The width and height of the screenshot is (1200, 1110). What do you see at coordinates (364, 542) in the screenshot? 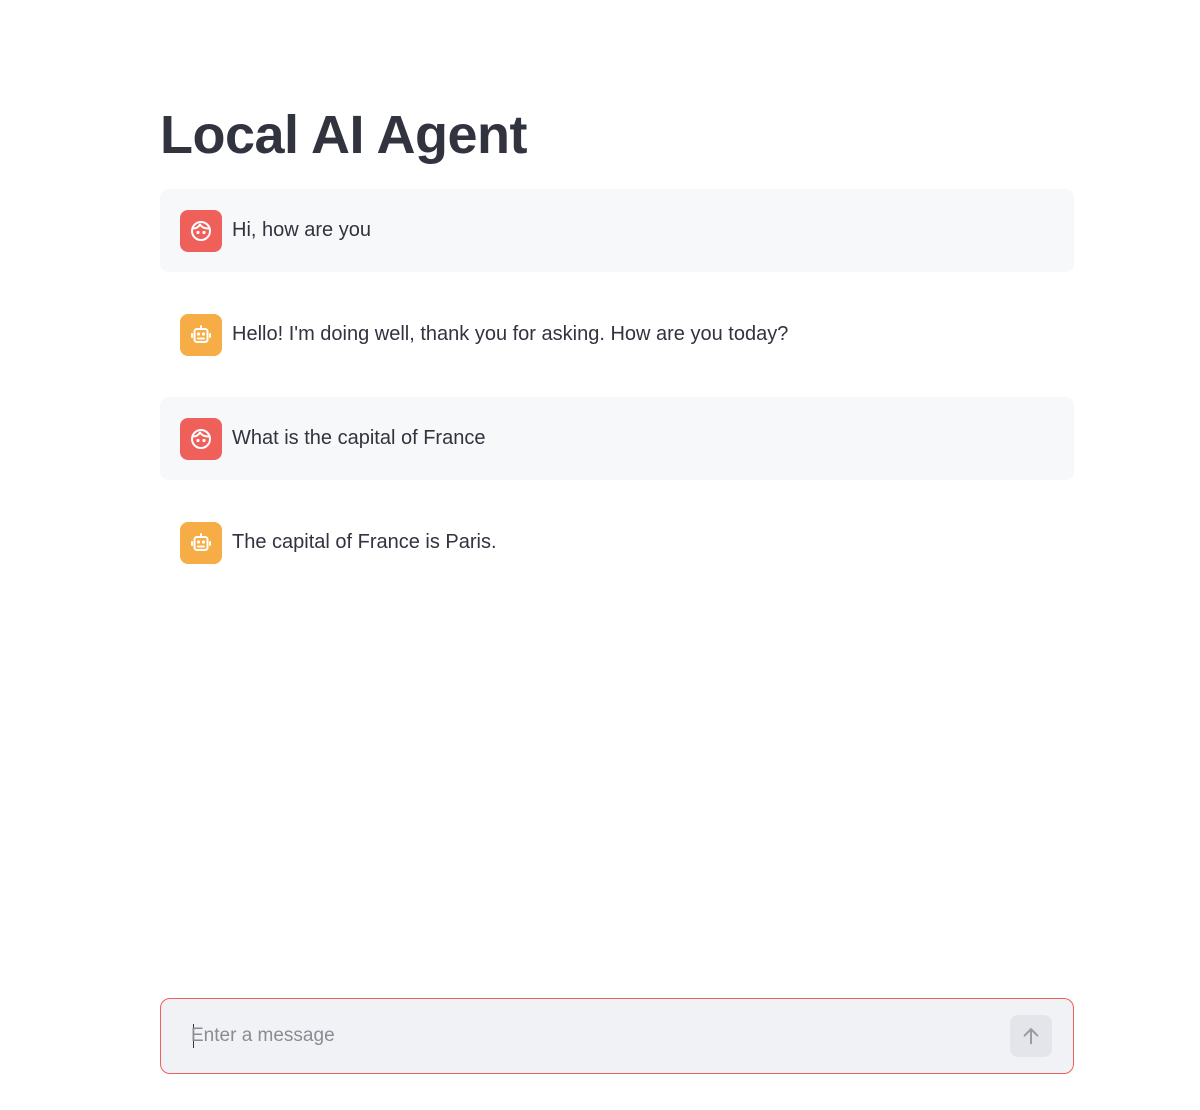
I see `message-text: The capital of France is Paris.` at bounding box center [364, 542].